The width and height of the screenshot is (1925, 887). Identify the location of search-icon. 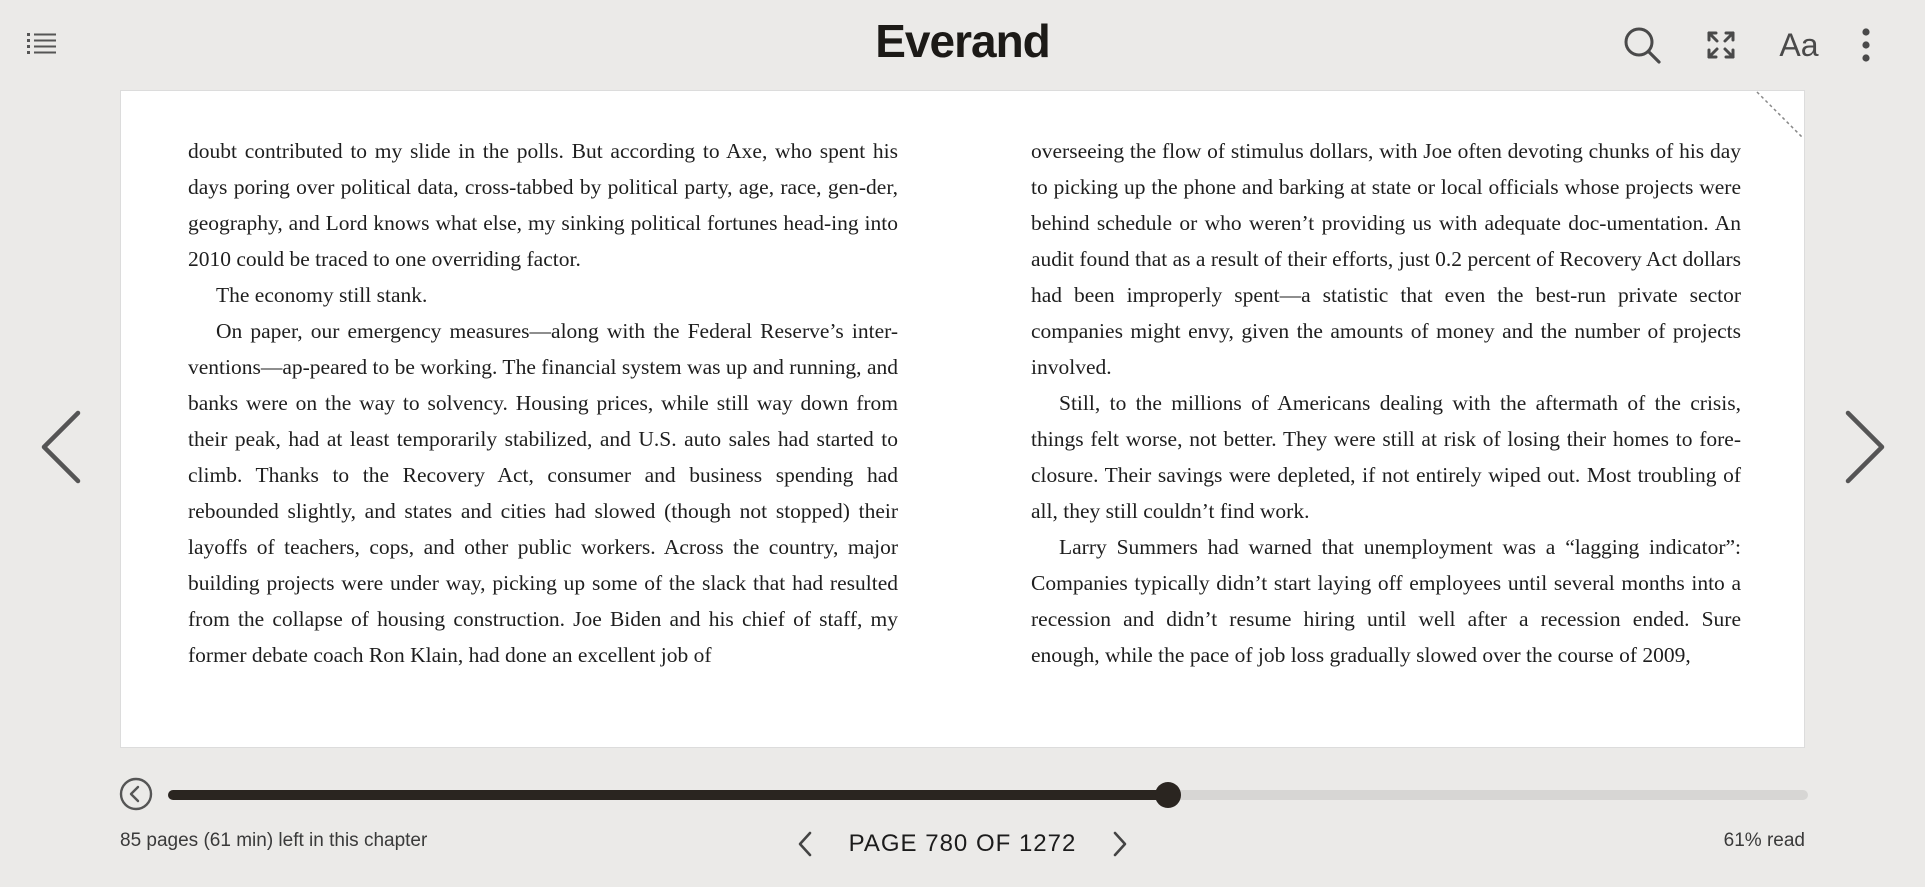
(1642, 45).